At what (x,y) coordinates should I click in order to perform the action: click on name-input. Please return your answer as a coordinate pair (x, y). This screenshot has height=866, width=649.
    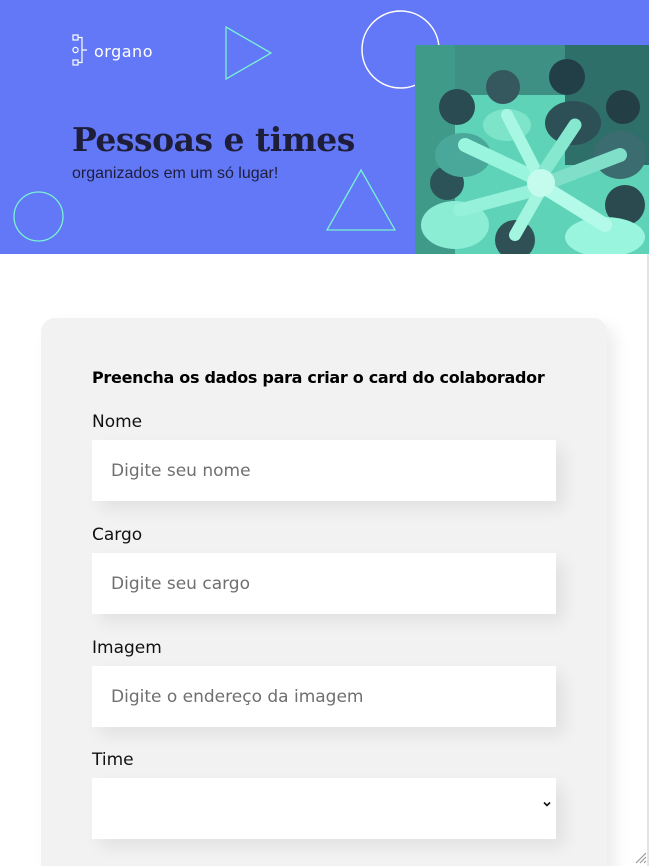
    Looking at the image, I should click on (324, 470).